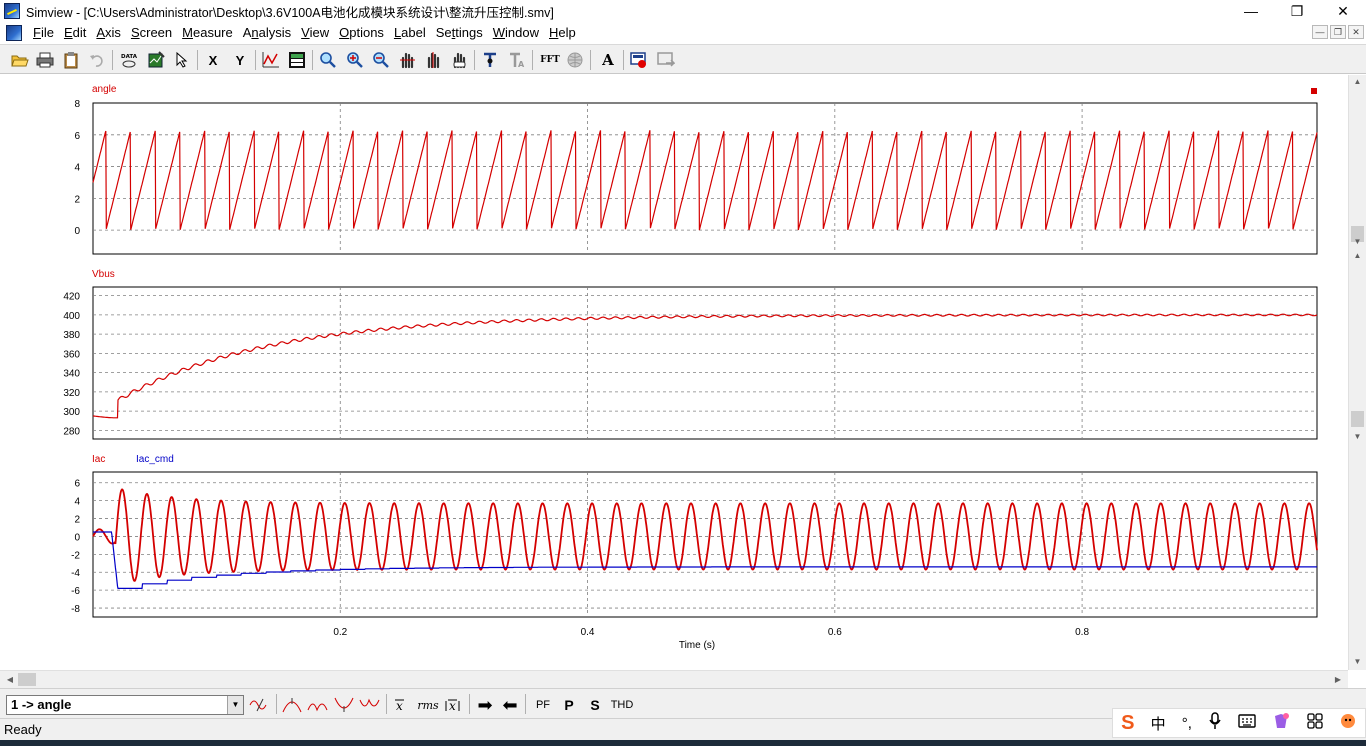  What do you see at coordinates (267, 32) in the screenshot?
I see `menu-analysis: Analysis` at bounding box center [267, 32].